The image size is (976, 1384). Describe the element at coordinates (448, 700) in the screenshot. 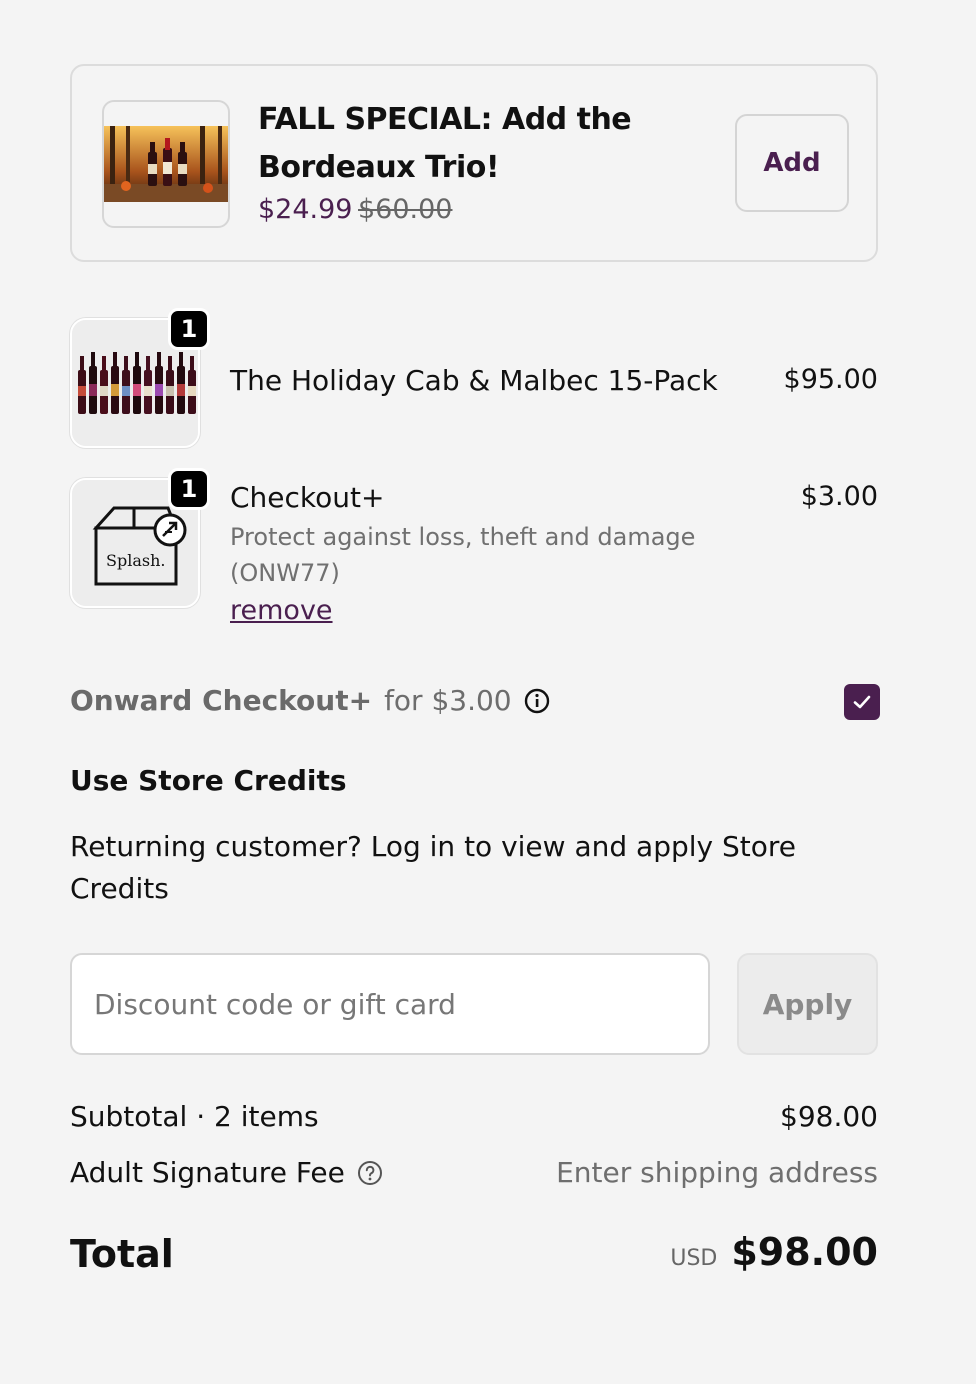

I see `onward-price-text: for $3.00` at that location.